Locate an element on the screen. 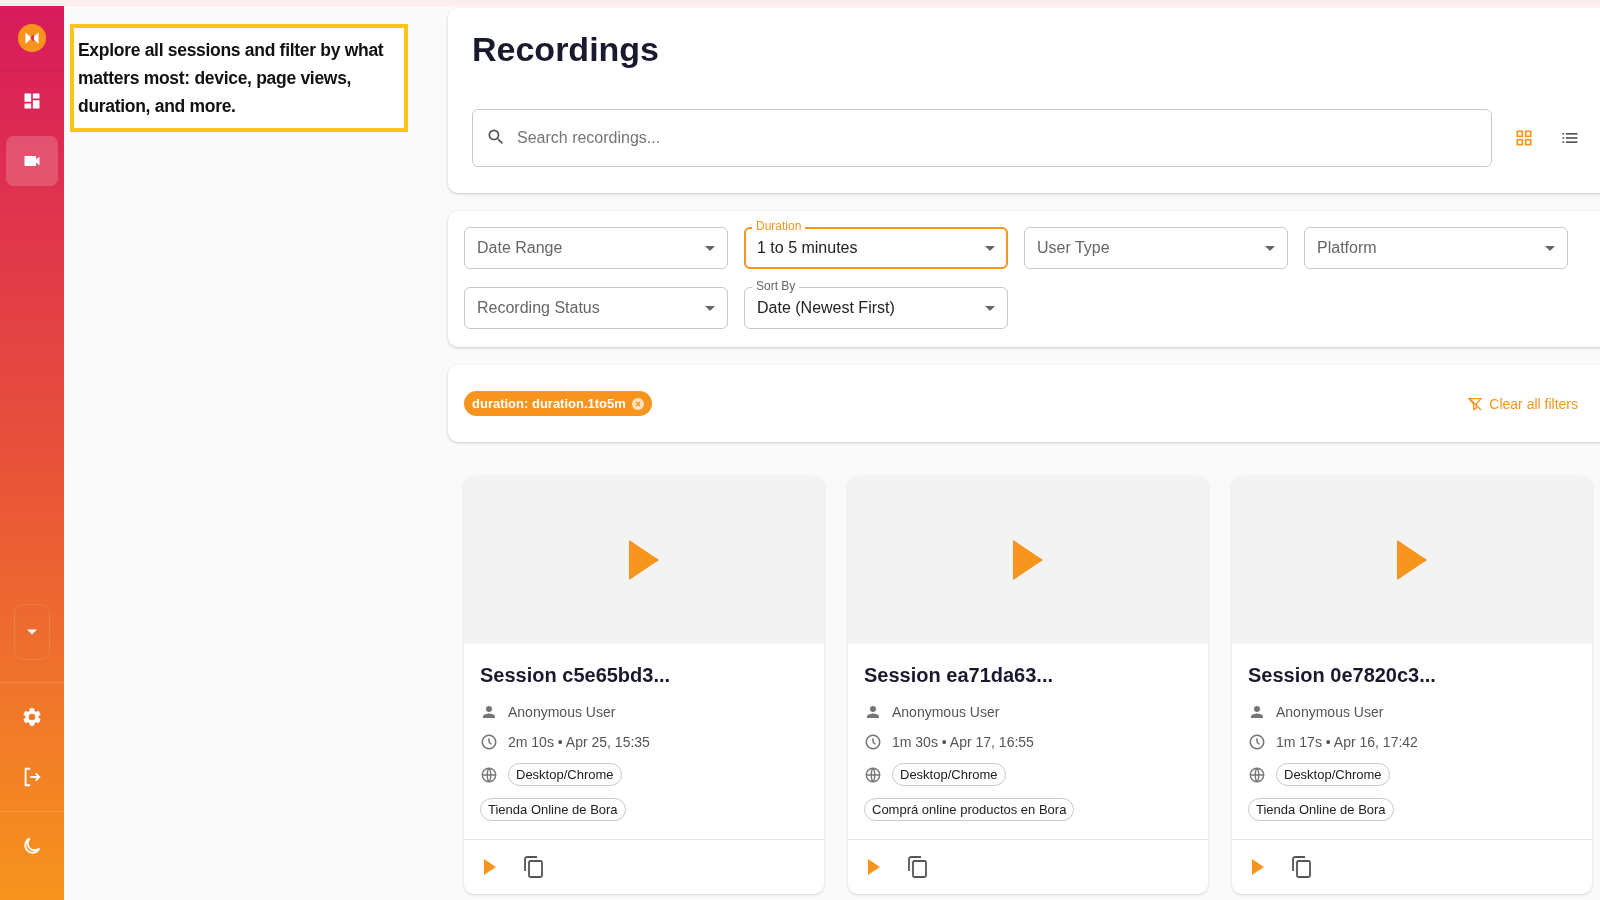 The image size is (1600, 900). session-card: Session 0e7820c3... Anonymous User 1m 17s • Apr 16, 17:42 Desktop/Chrome Tienda Online de Bora is located at coordinates (1412, 685).